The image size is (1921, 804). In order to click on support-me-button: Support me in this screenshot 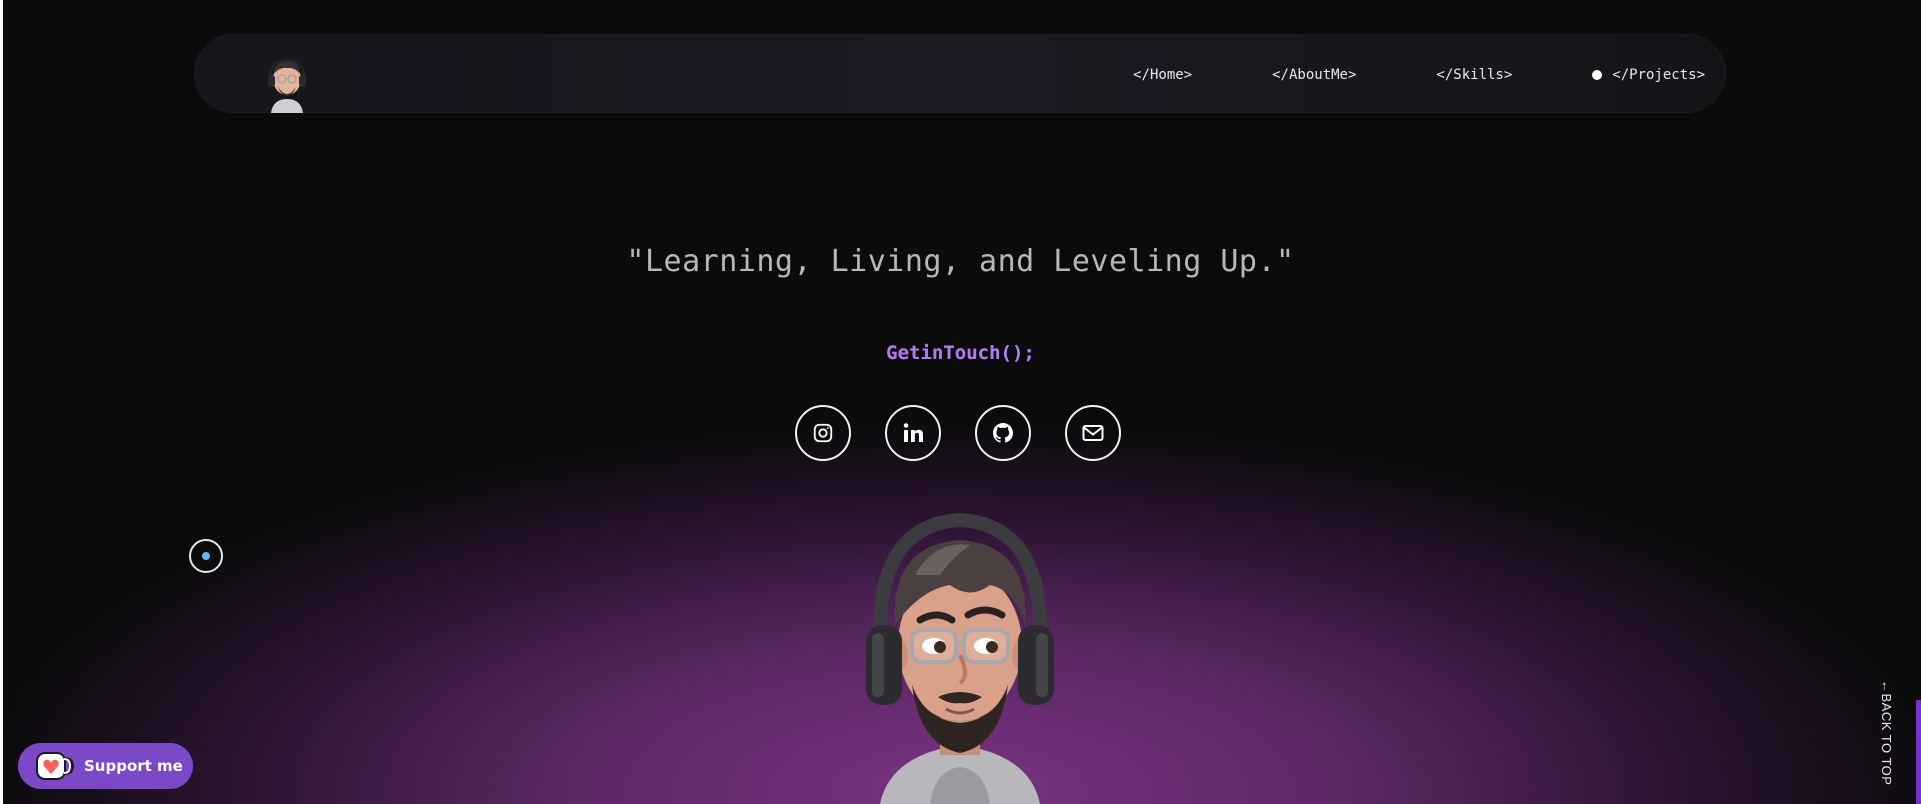, I will do `click(105, 766)`.